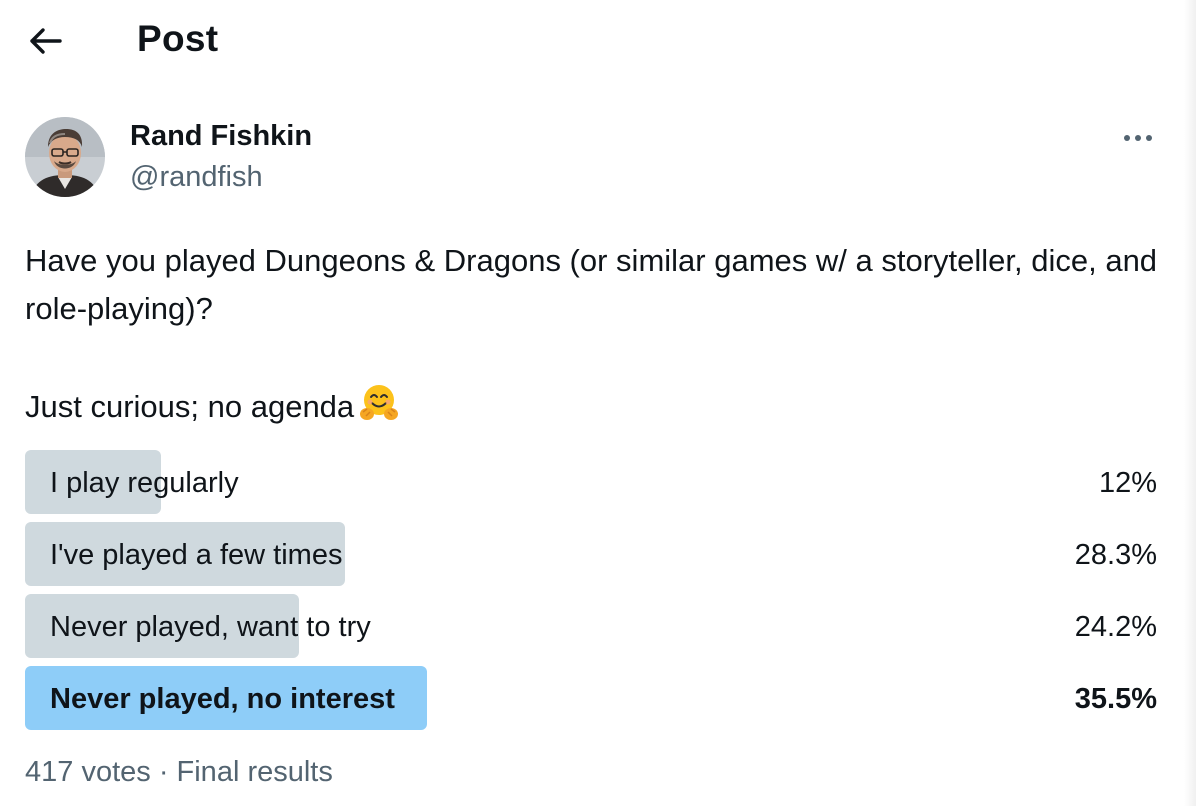  I want to click on poll-option-percent: 24.2%, so click(1115, 627).